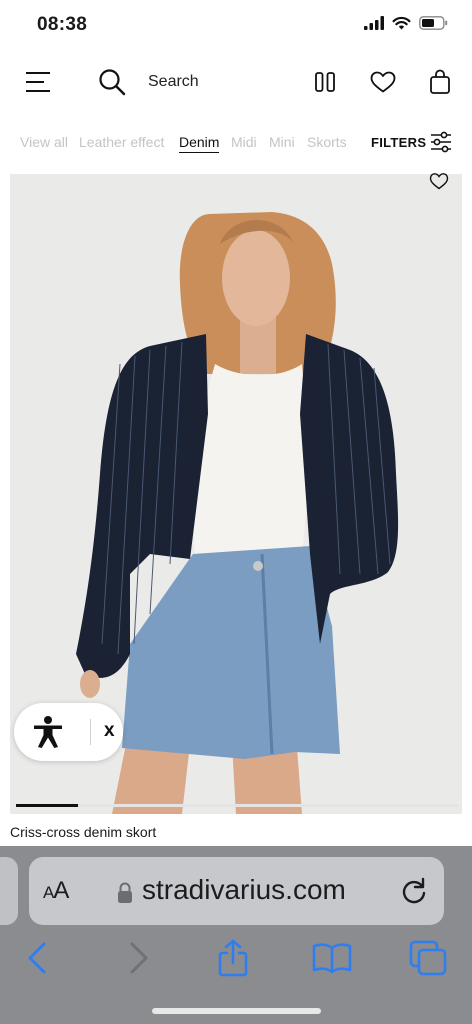 The image size is (472, 1024). Describe the element at coordinates (199, 143) in the screenshot. I see `chip-denim: Denim` at that location.